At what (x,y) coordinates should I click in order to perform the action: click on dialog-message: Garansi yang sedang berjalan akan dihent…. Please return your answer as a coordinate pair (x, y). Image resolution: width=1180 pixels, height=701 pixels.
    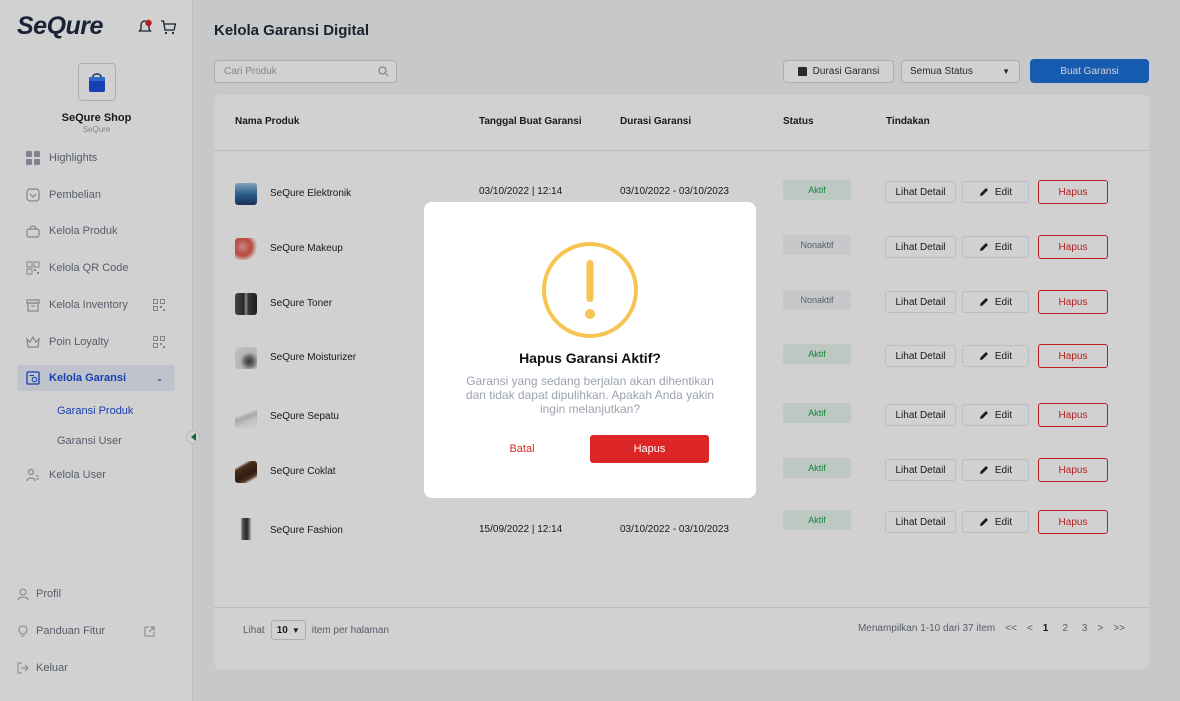
    Looking at the image, I should click on (590, 395).